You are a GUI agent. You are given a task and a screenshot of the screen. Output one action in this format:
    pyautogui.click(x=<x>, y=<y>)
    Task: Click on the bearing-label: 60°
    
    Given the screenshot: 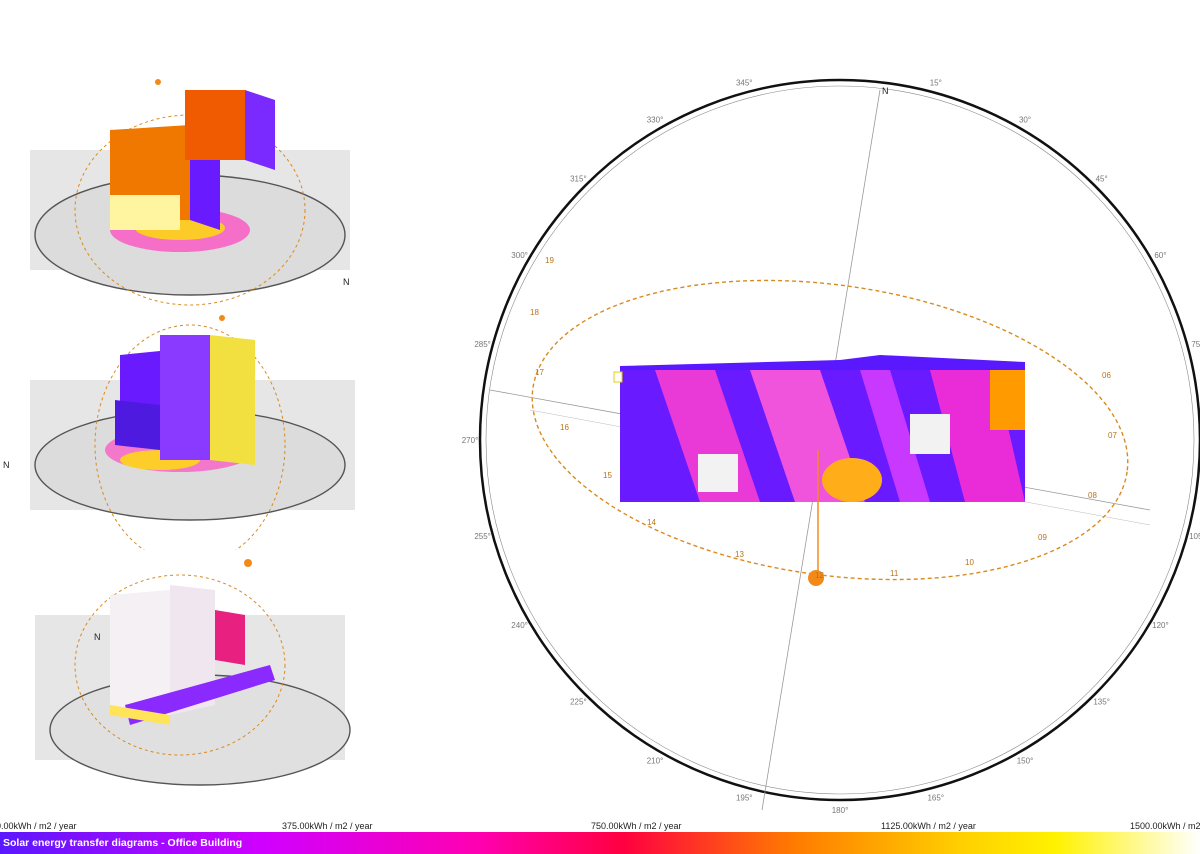 What is the action you would take?
    pyautogui.click(x=1160, y=255)
    